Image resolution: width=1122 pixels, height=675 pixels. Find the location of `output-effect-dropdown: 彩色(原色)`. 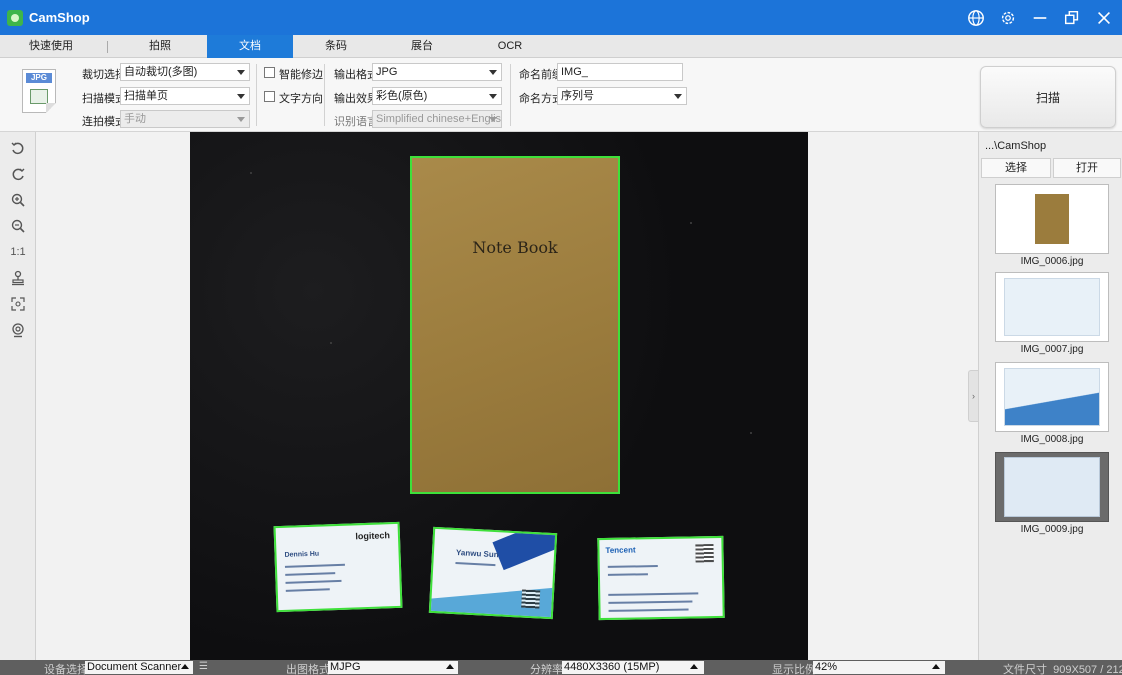

output-effect-dropdown: 彩色(原色) is located at coordinates (437, 96).